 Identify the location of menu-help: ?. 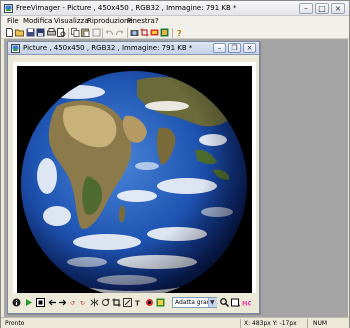
(157, 21).